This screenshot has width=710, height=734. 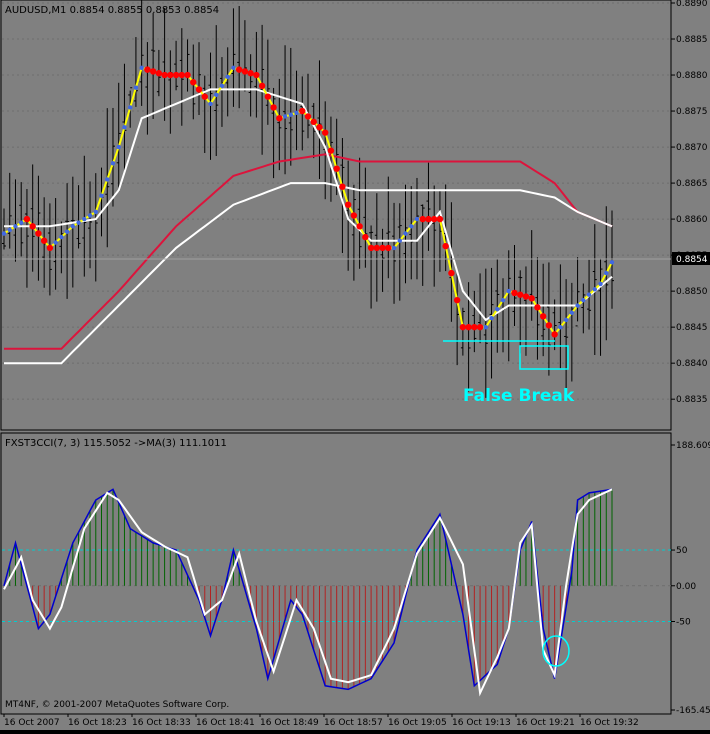 I want to click on indicator-tick-label: -50, so click(x=683, y=623).